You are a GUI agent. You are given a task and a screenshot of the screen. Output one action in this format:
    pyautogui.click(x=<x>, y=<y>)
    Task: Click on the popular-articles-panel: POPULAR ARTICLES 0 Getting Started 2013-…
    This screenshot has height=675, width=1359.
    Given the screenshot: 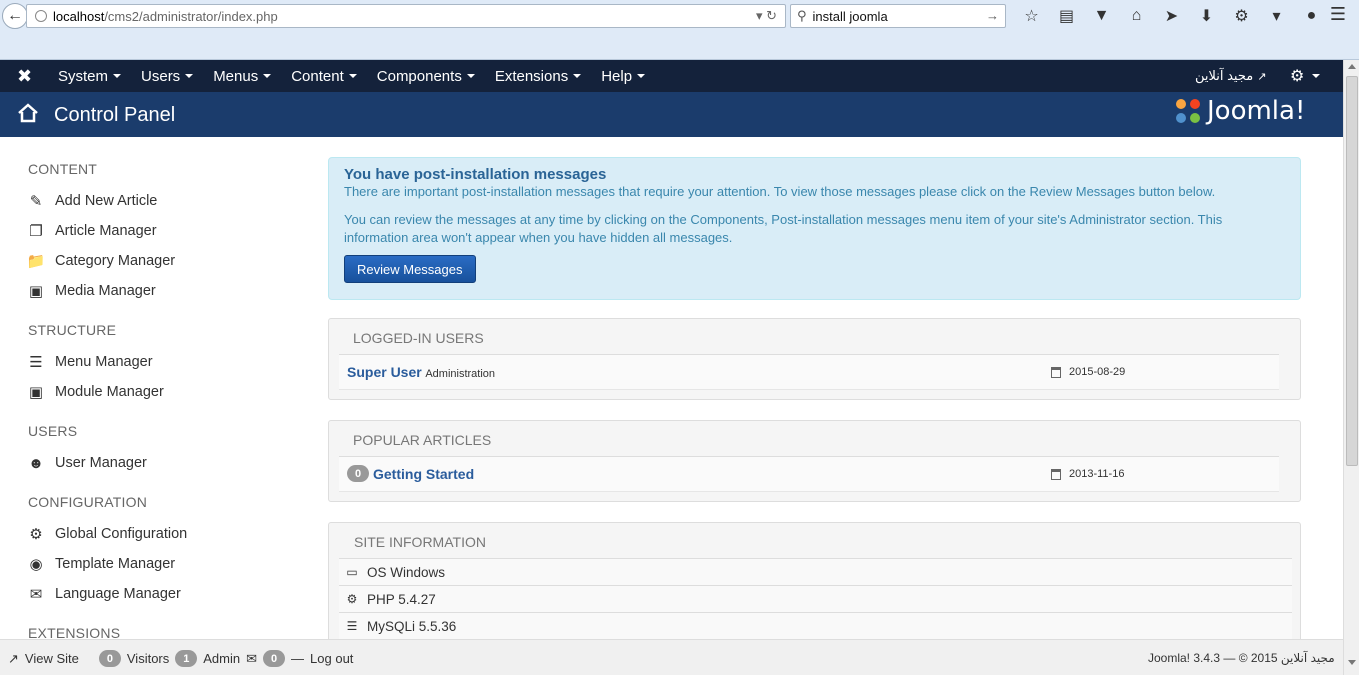 What is the action you would take?
    pyautogui.click(x=814, y=461)
    